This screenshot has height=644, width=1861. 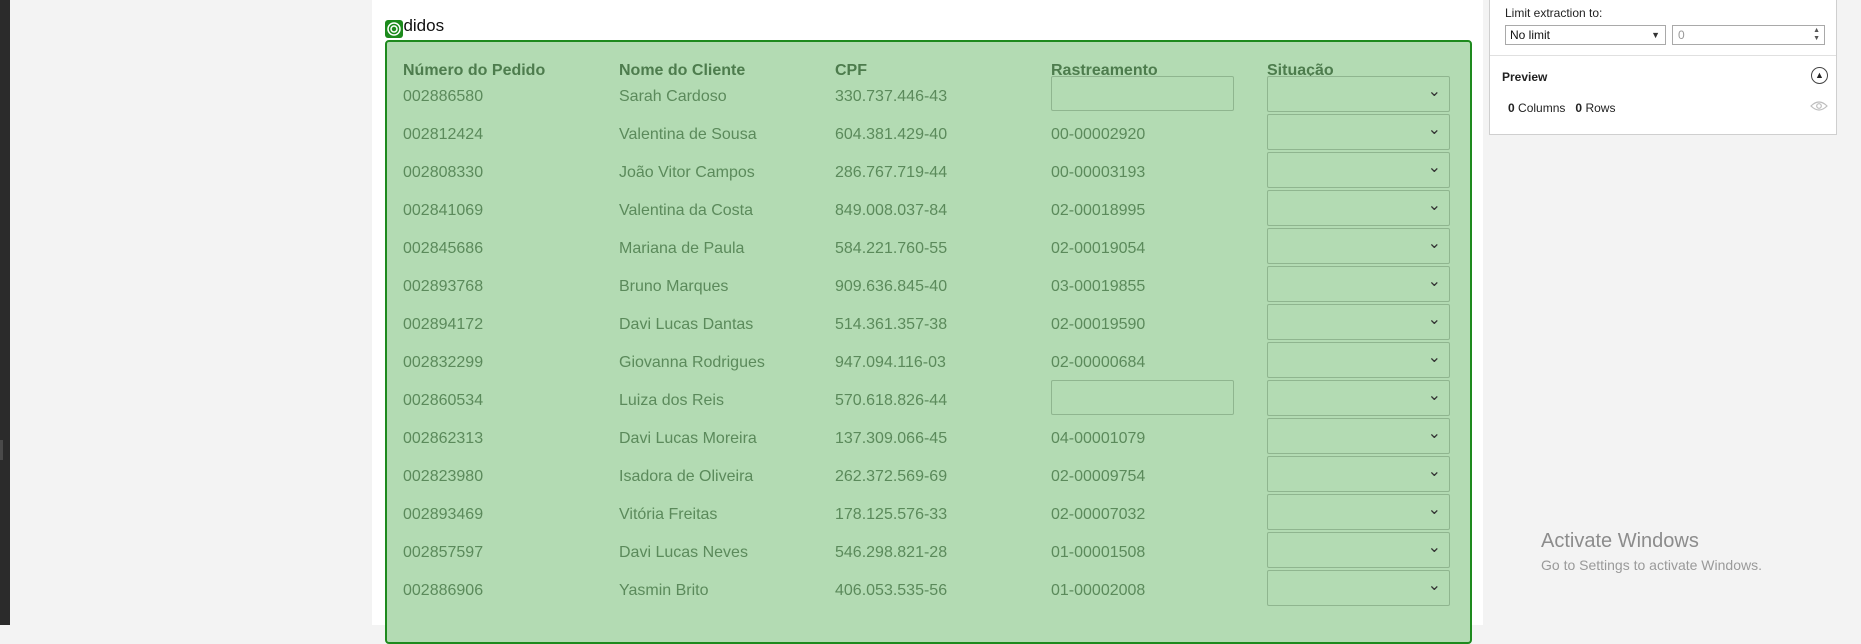 What do you see at coordinates (1651, 565) in the screenshot?
I see `watermark-subtitle: Go to Settings to activate Windows.` at bounding box center [1651, 565].